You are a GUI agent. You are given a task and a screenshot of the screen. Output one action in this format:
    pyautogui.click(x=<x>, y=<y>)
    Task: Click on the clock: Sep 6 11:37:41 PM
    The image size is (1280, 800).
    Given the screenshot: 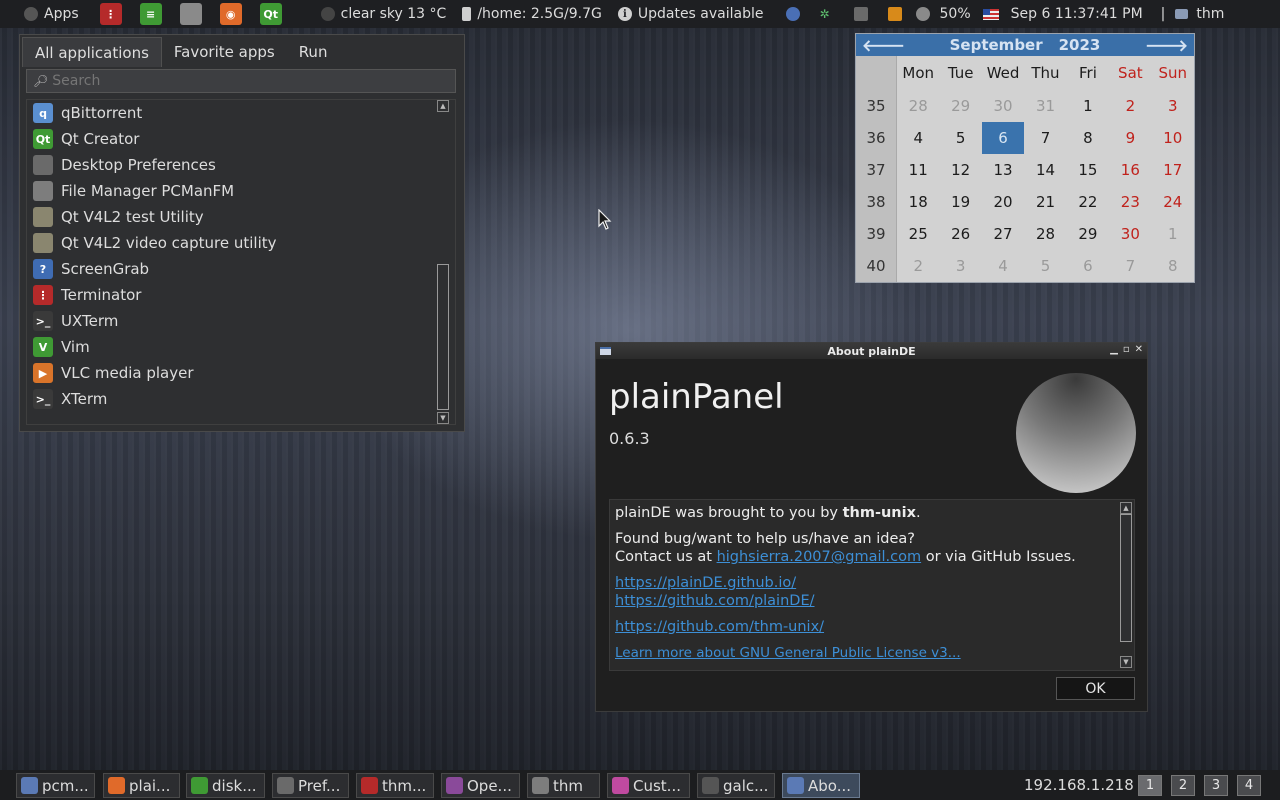 What is the action you would take?
    pyautogui.click(x=1077, y=14)
    